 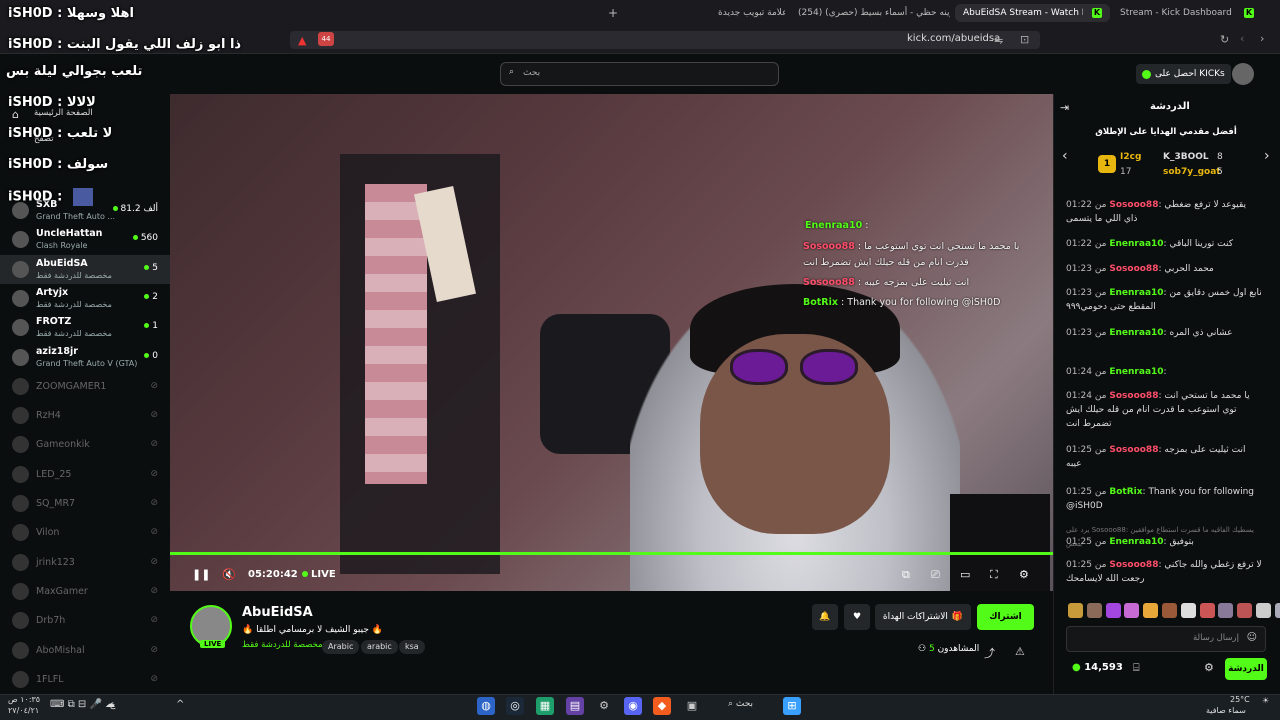 I want to click on chat-send-button: الدردشة, so click(x=1246, y=669).